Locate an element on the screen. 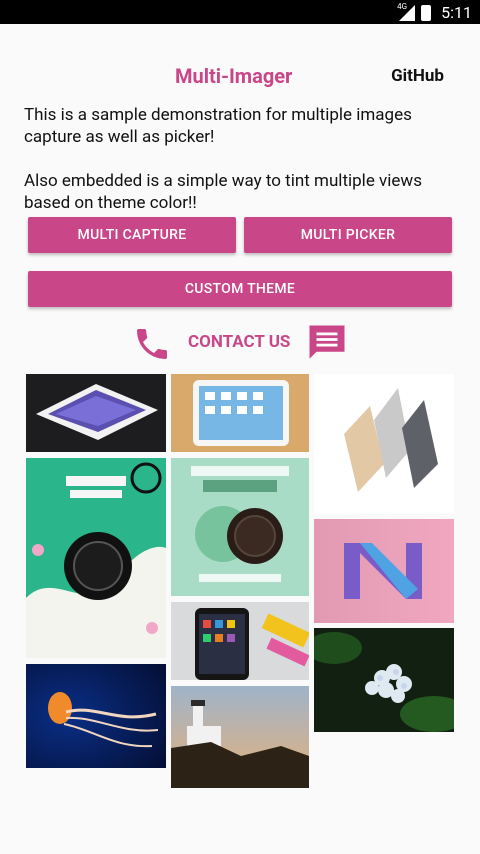  custom-theme-button: CUSTOM THEME is located at coordinates (240, 289).